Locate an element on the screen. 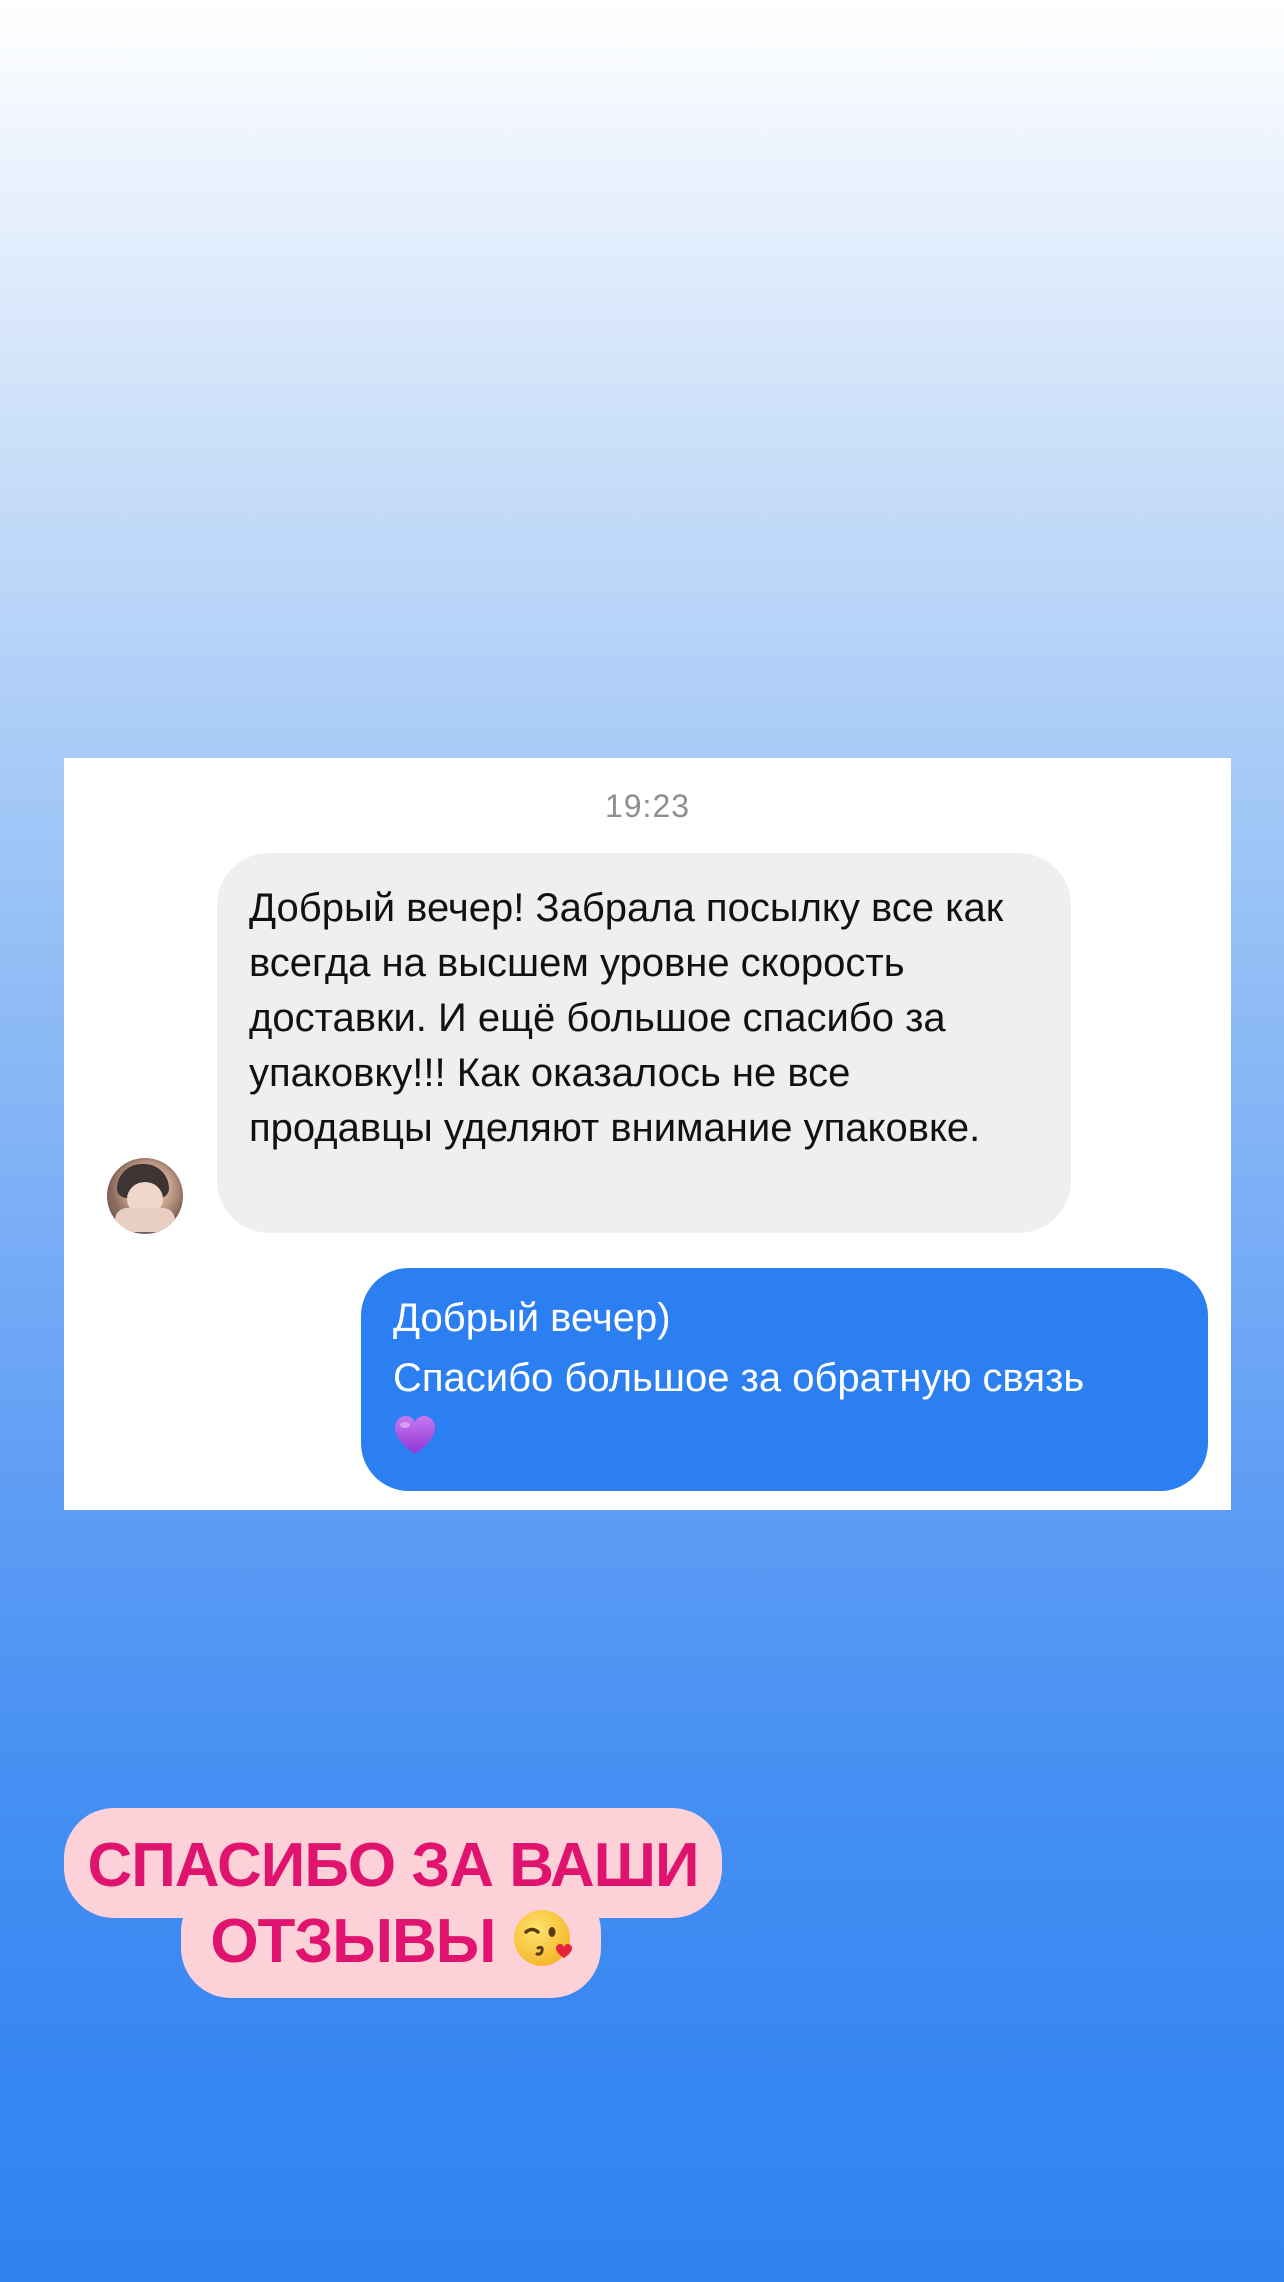 The height and width of the screenshot is (2282, 1284). purple-heart-icon is located at coordinates (415, 1435).